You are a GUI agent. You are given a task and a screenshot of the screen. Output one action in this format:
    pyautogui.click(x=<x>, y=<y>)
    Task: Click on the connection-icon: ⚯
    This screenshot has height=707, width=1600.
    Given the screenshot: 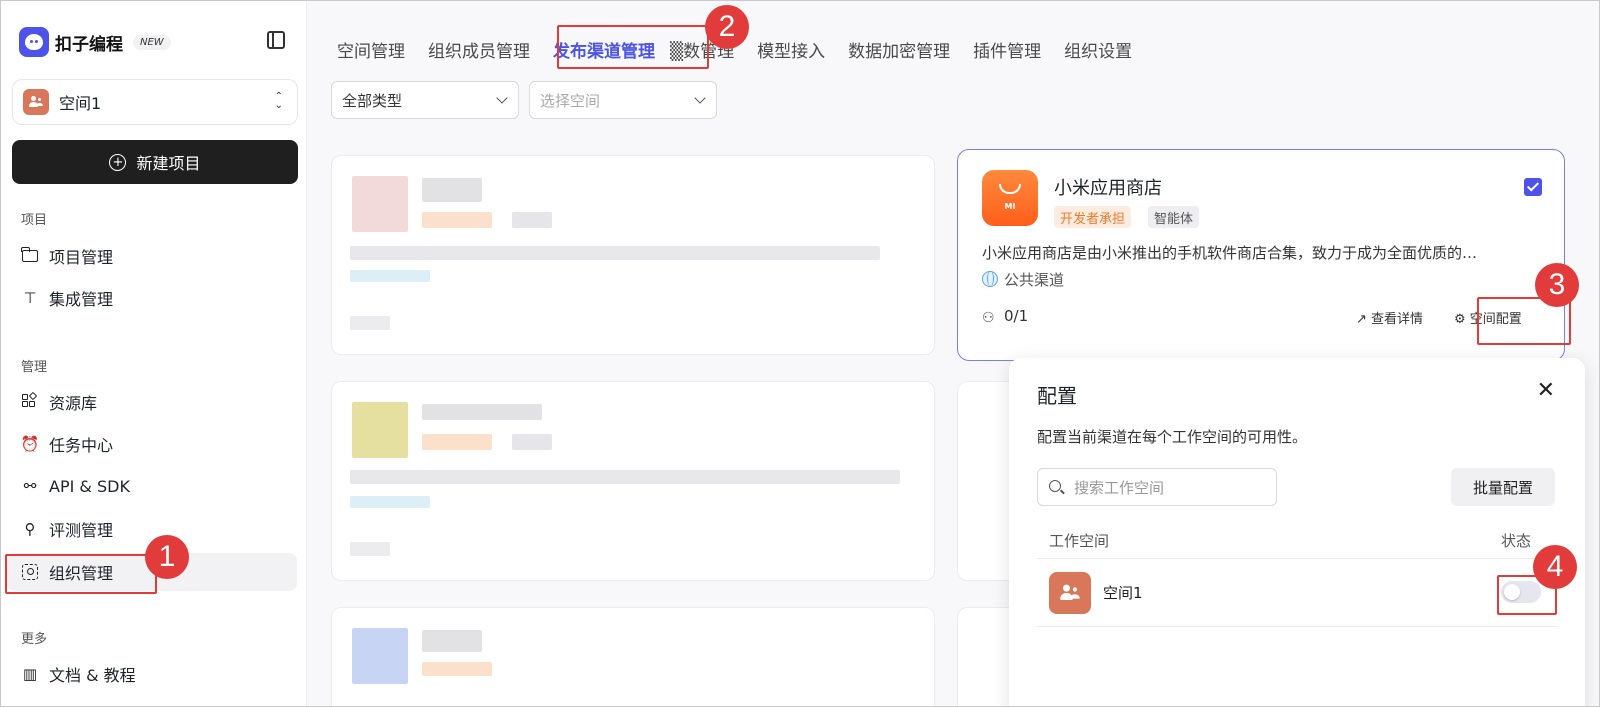 What is the action you would take?
    pyautogui.click(x=30, y=486)
    